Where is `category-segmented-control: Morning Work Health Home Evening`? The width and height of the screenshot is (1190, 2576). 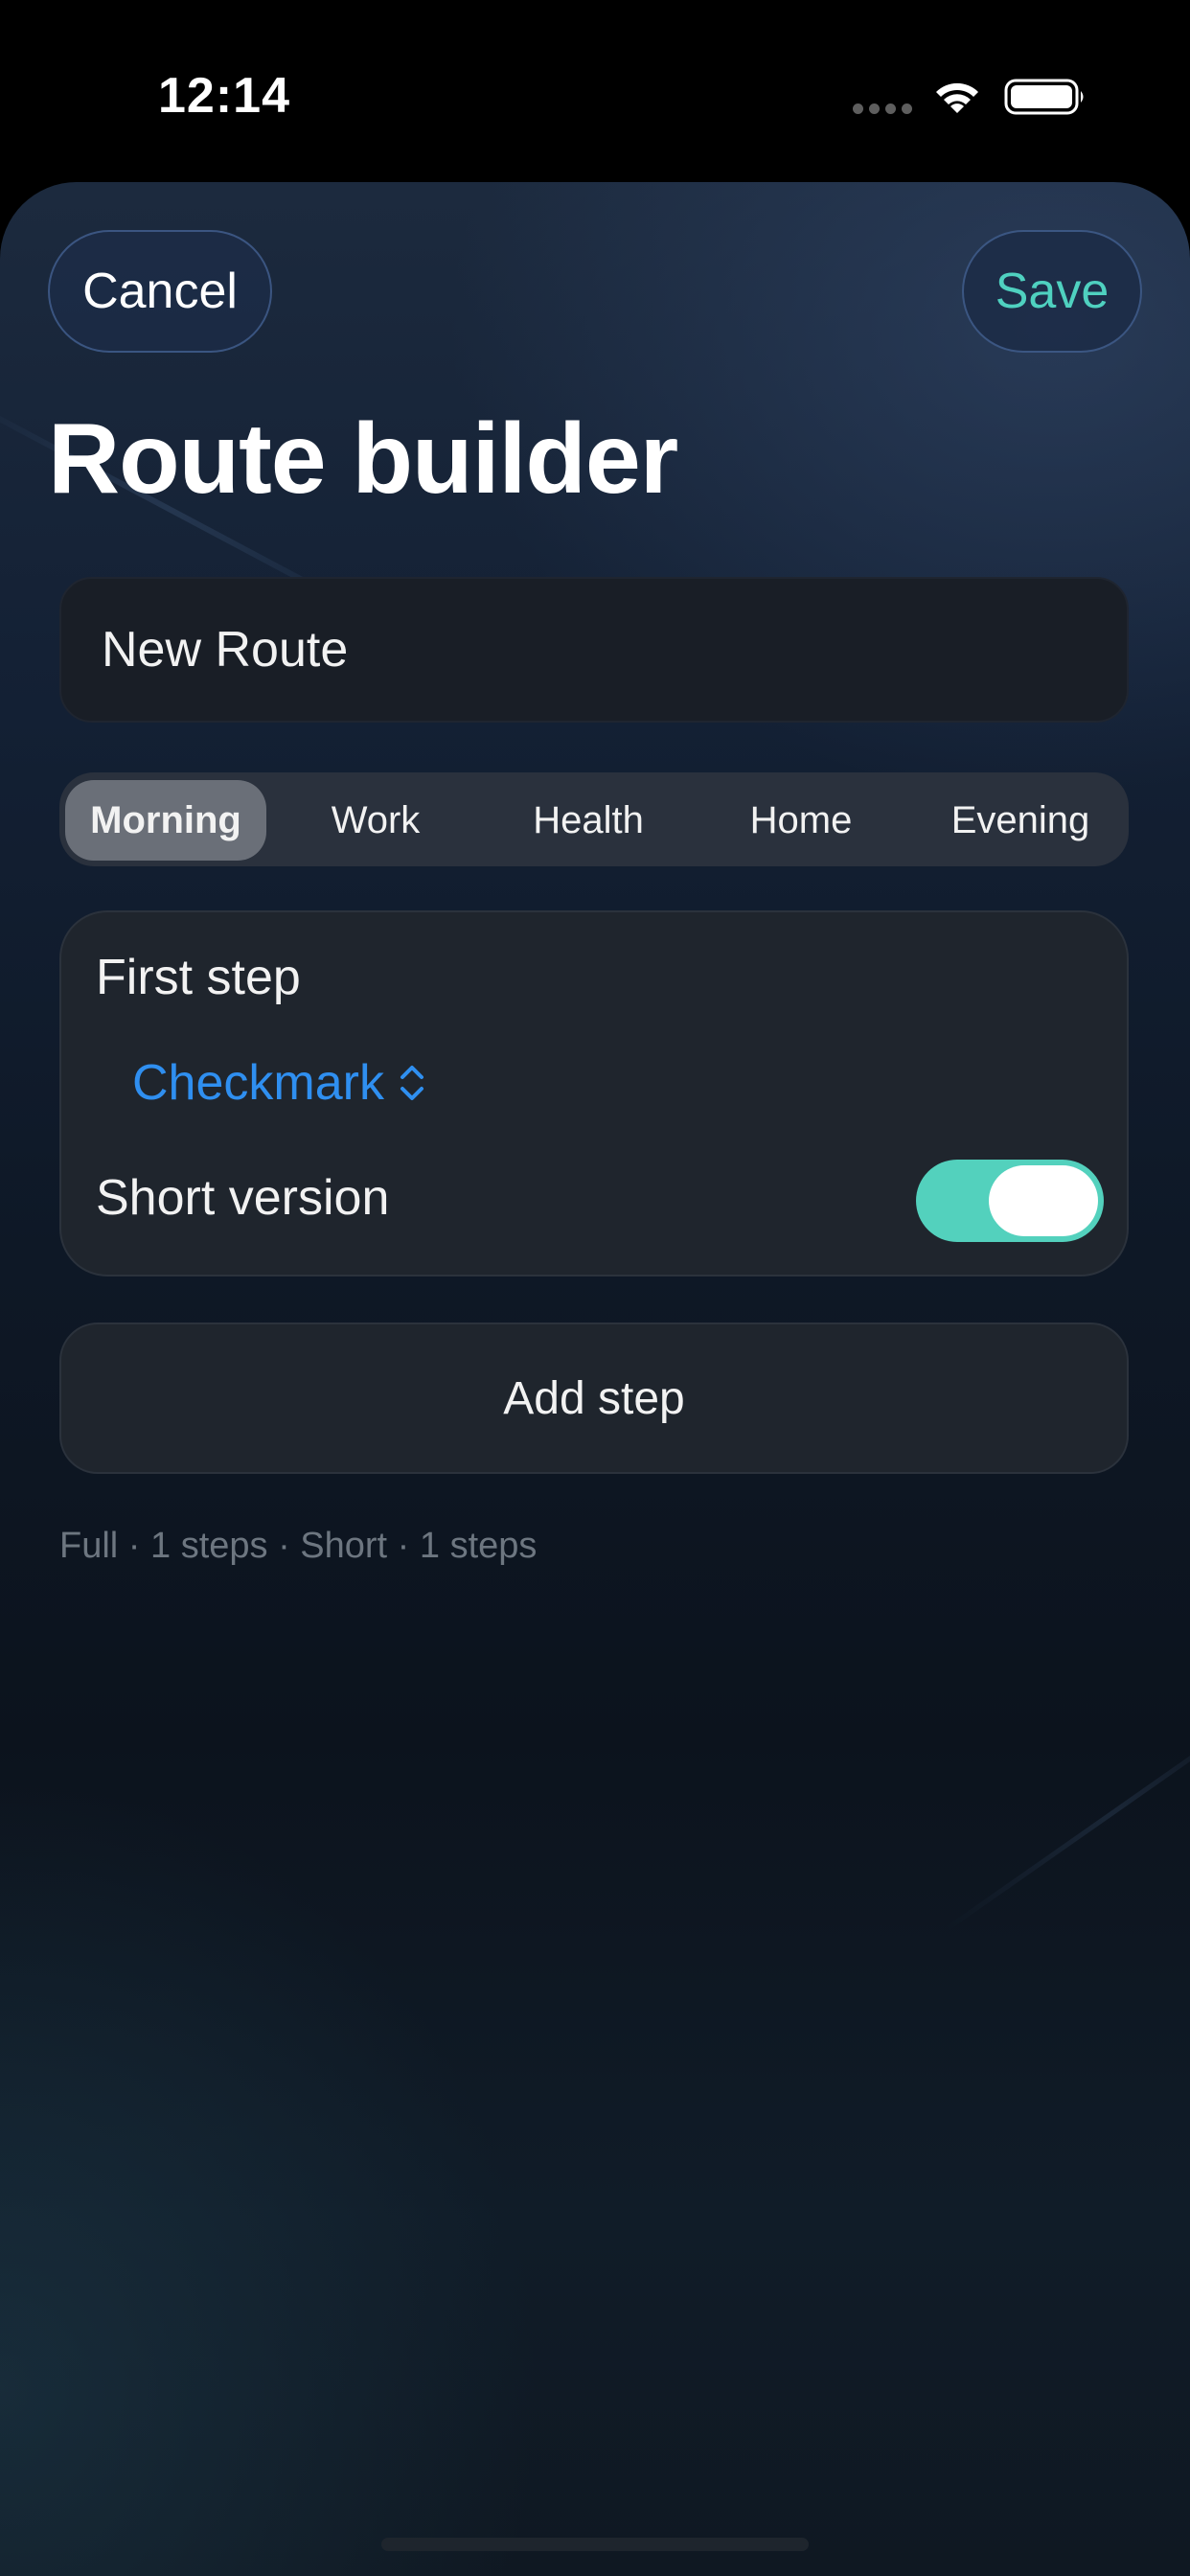
category-segmented-control: Morning Work Health Home Evening is located at coordinates (594, 819).